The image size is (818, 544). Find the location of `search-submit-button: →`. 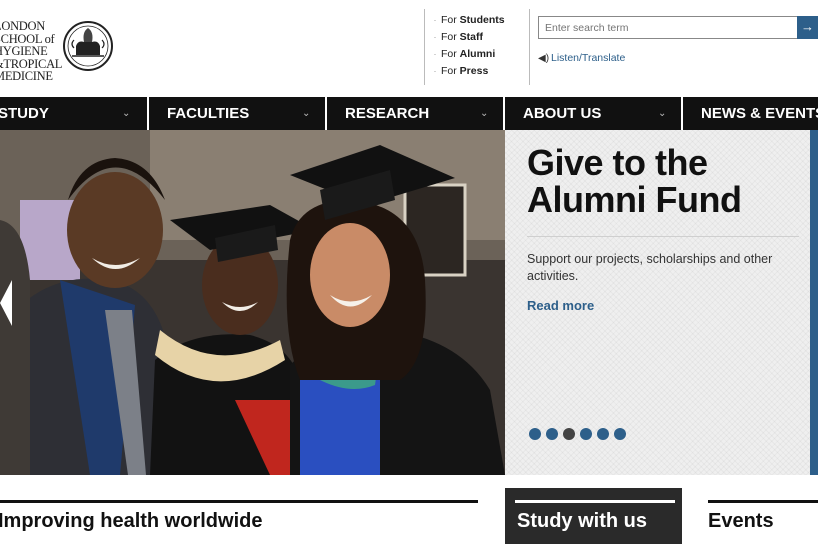

search-submit-button: → is located at coordinates (807, 27).